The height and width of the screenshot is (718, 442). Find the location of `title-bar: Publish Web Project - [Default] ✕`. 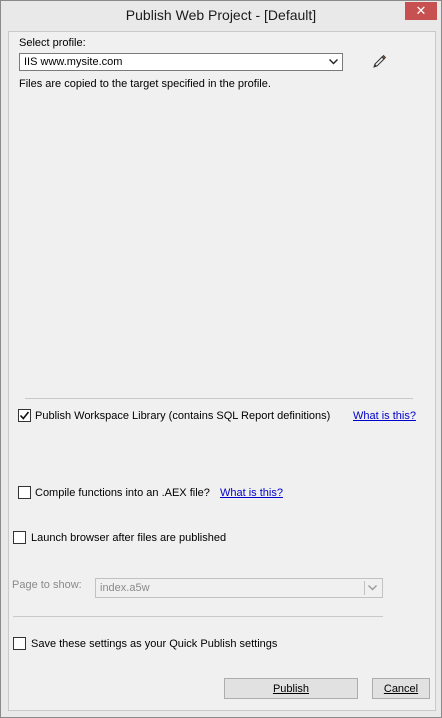

title-bar: Publish Web Project - [Default] ✕ is located at coordinates (221, 16).